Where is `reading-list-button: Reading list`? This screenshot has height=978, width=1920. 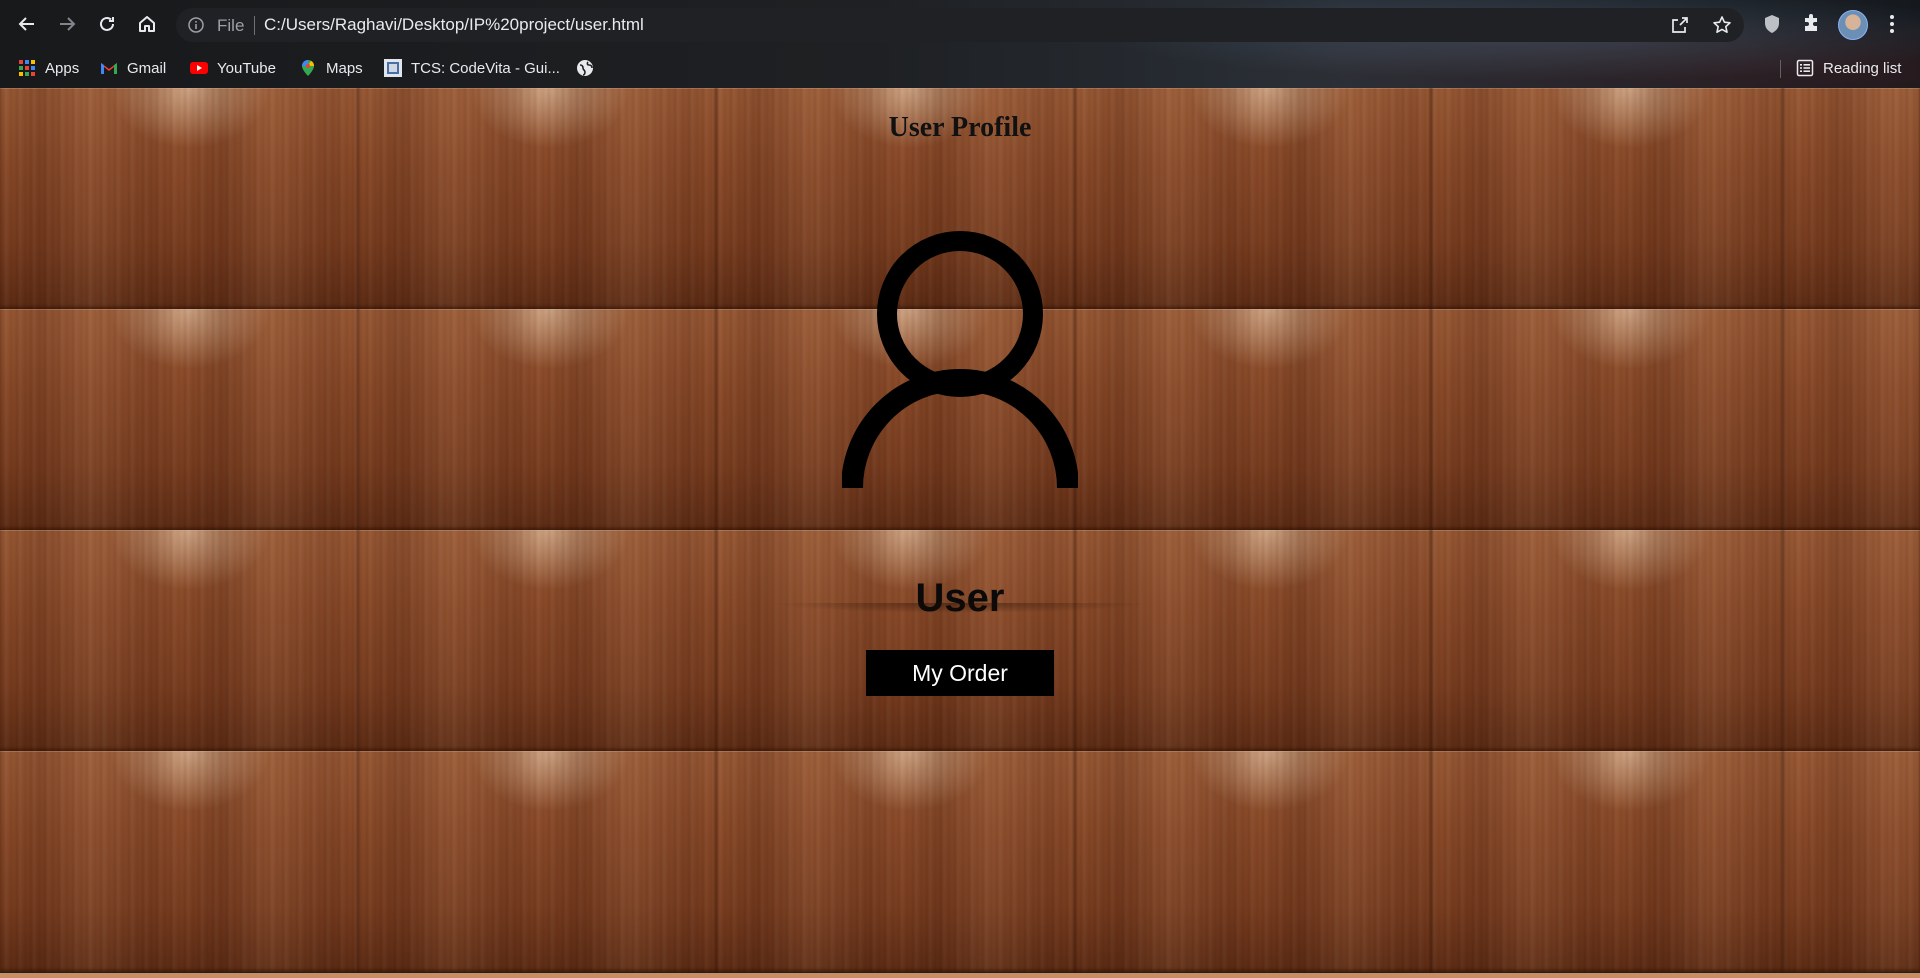
reading-list-button: Reading list is located at coordinates (1848, 68).